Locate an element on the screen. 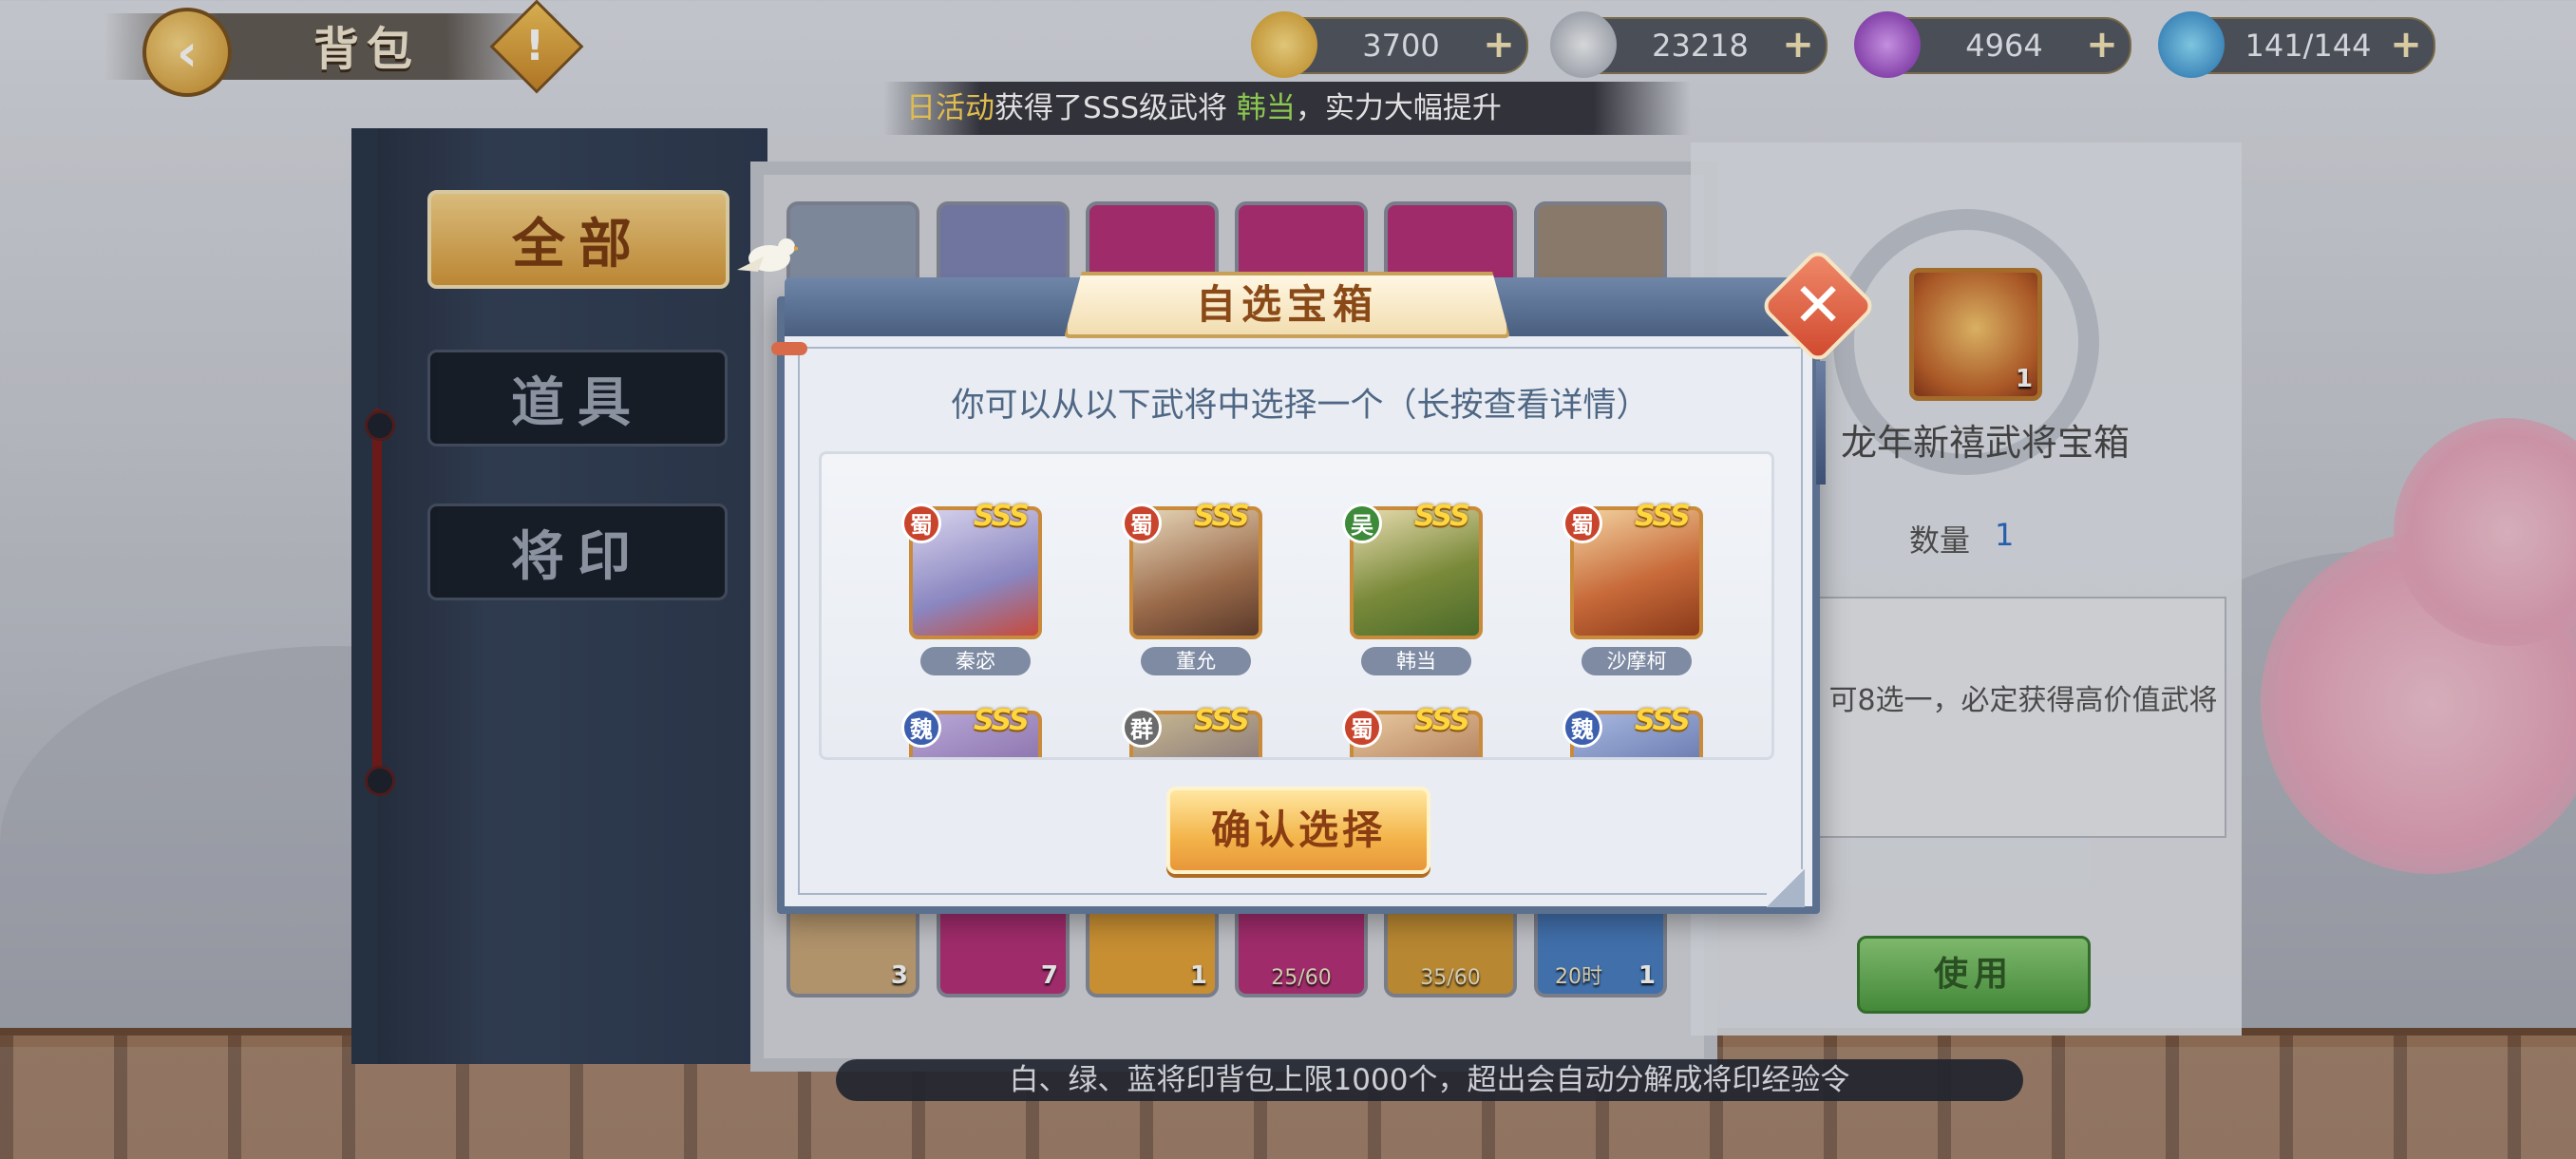 This screenshot has width=2576, height=1159. hero-name: 沙摩柯 is located at coordinates (1637, 661).